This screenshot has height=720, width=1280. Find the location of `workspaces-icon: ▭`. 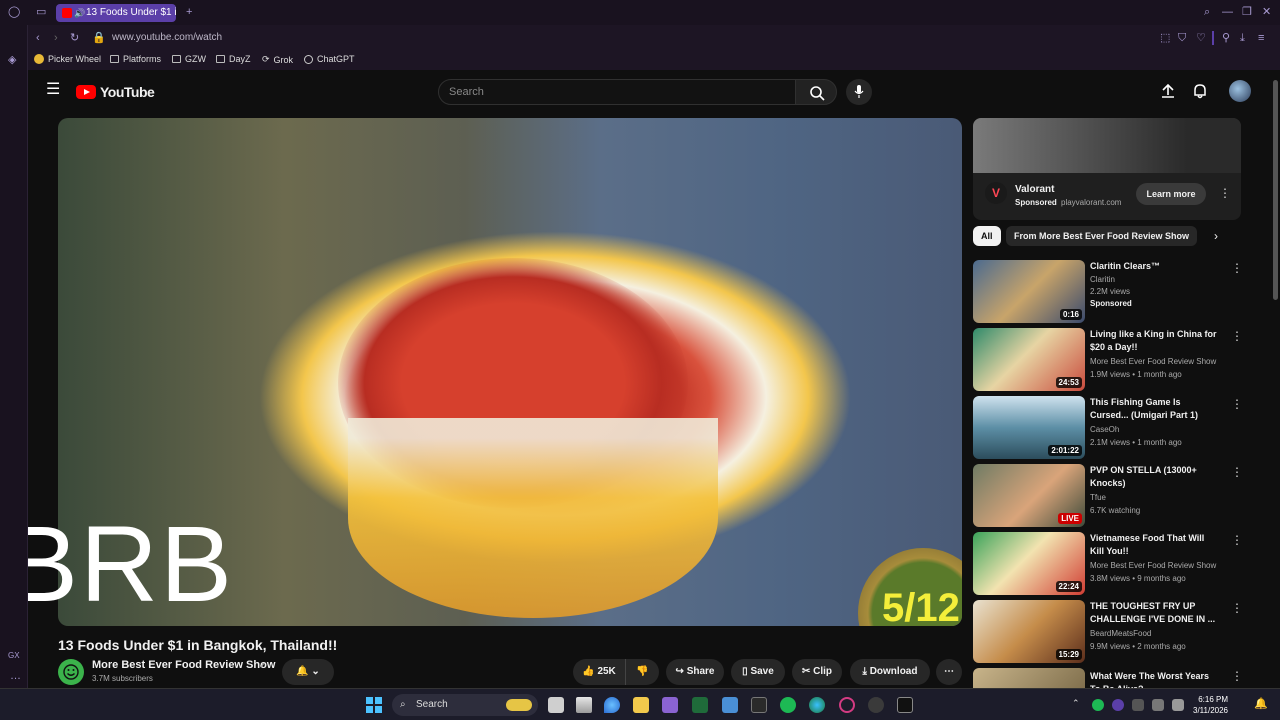

workspaces-icon: ▭ is located at coordinates (41, 12).